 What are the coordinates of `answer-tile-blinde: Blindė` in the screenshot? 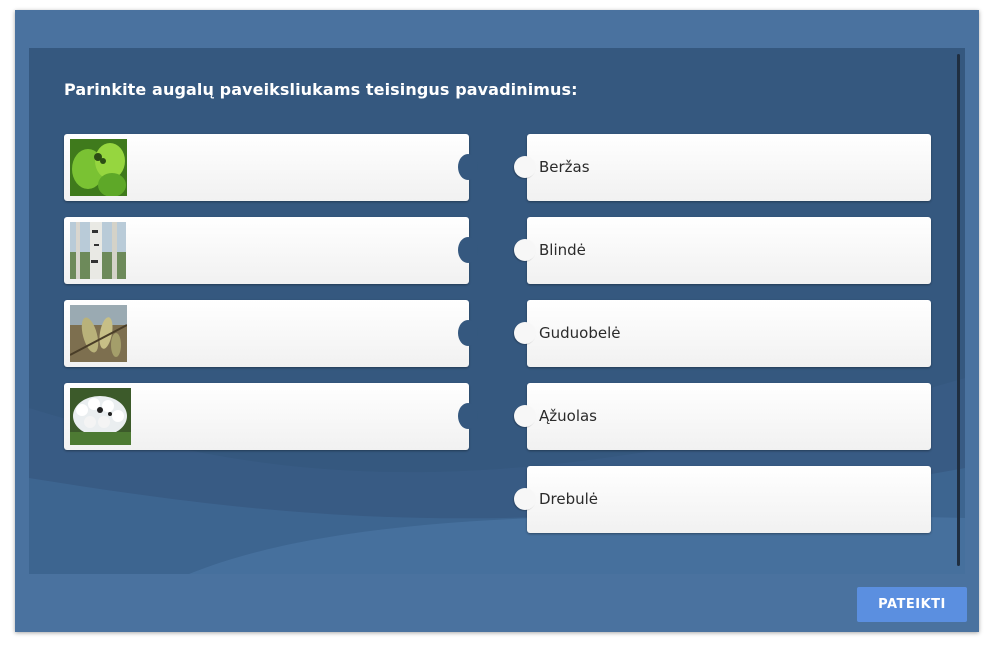 It's located at (722, 250).